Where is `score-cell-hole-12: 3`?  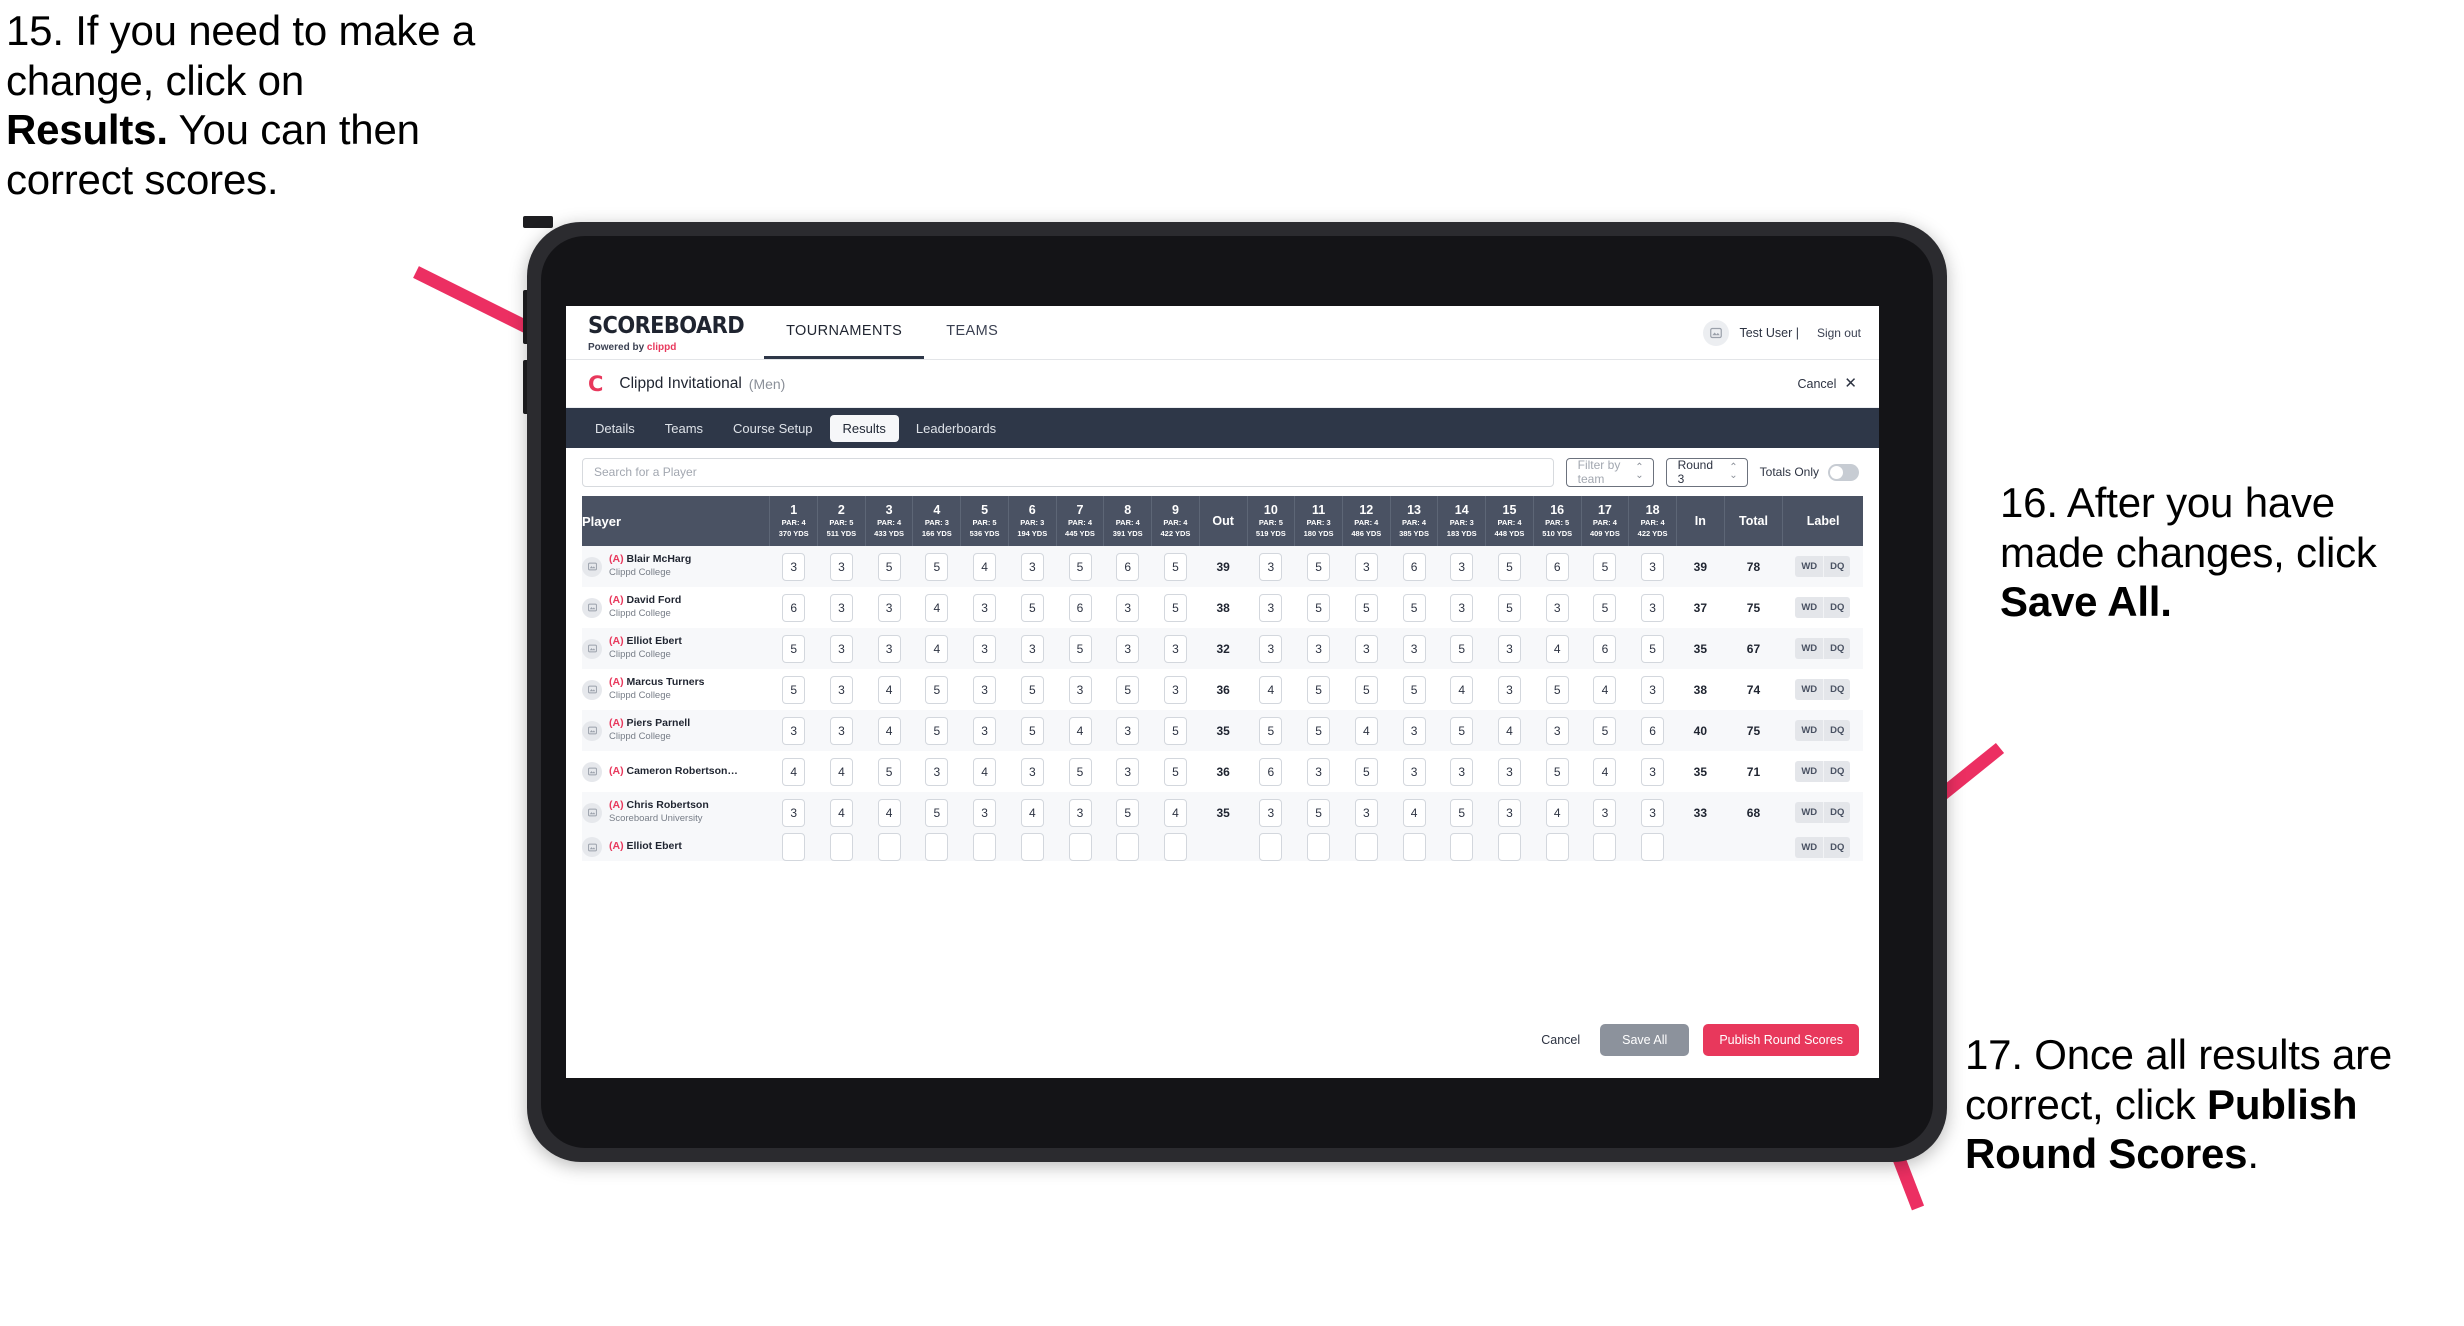
score-cell-hole-12: 3 is located at coordinates (1366, 812).